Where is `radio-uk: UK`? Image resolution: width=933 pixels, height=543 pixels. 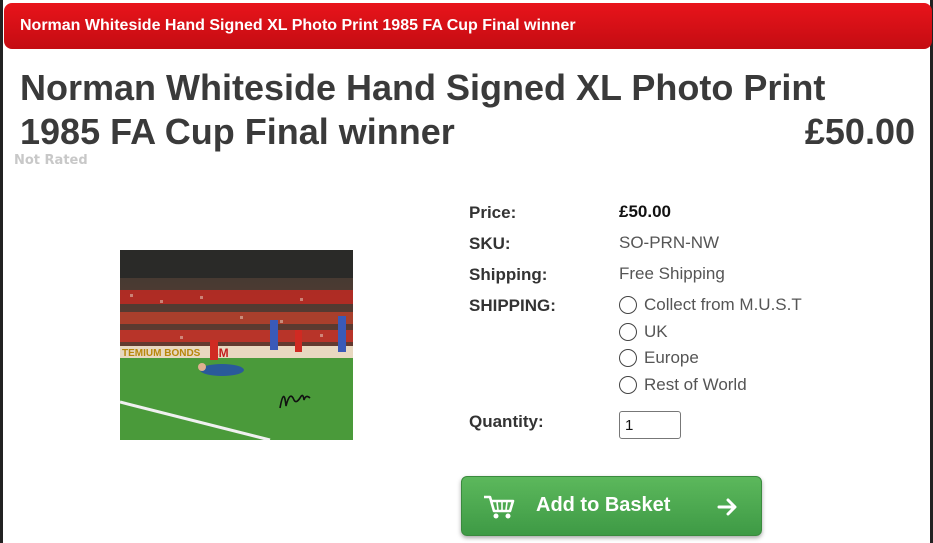 radio-uk: UK is located at coordinates (643, 332).